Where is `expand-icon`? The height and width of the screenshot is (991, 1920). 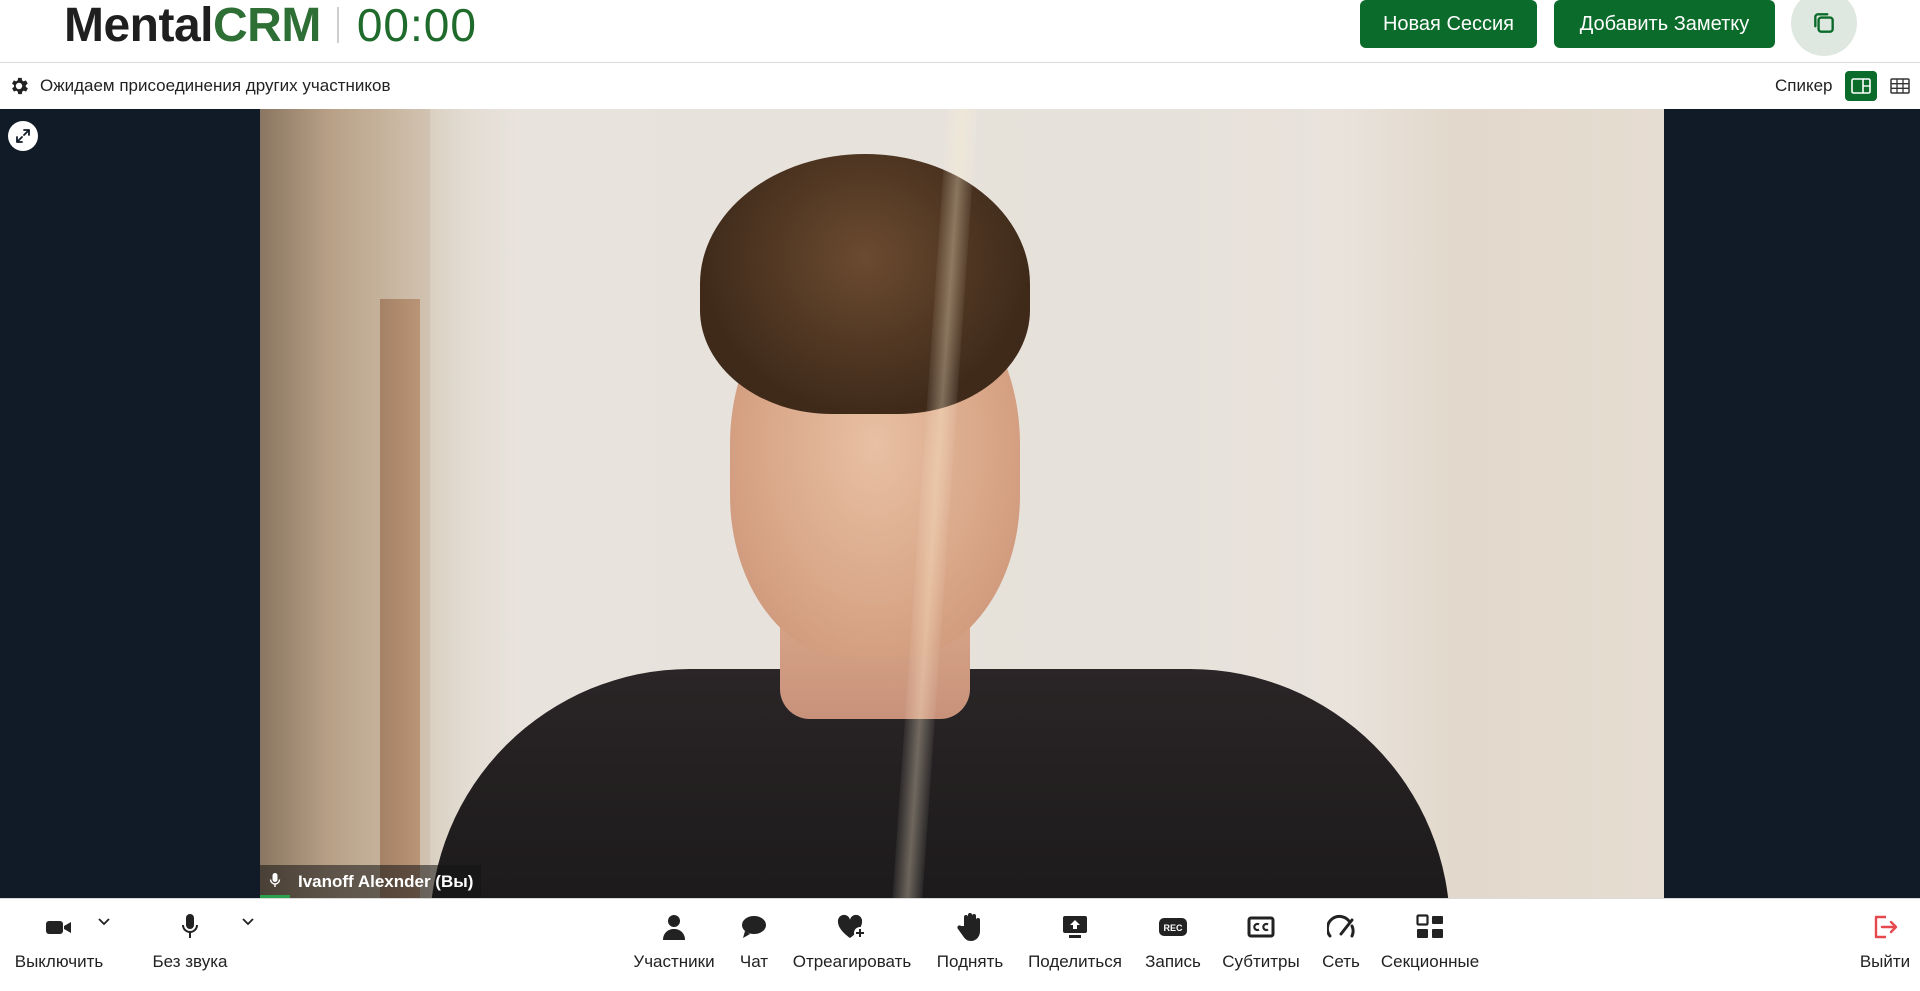 expand-icon is located at coordinates (23, 136).